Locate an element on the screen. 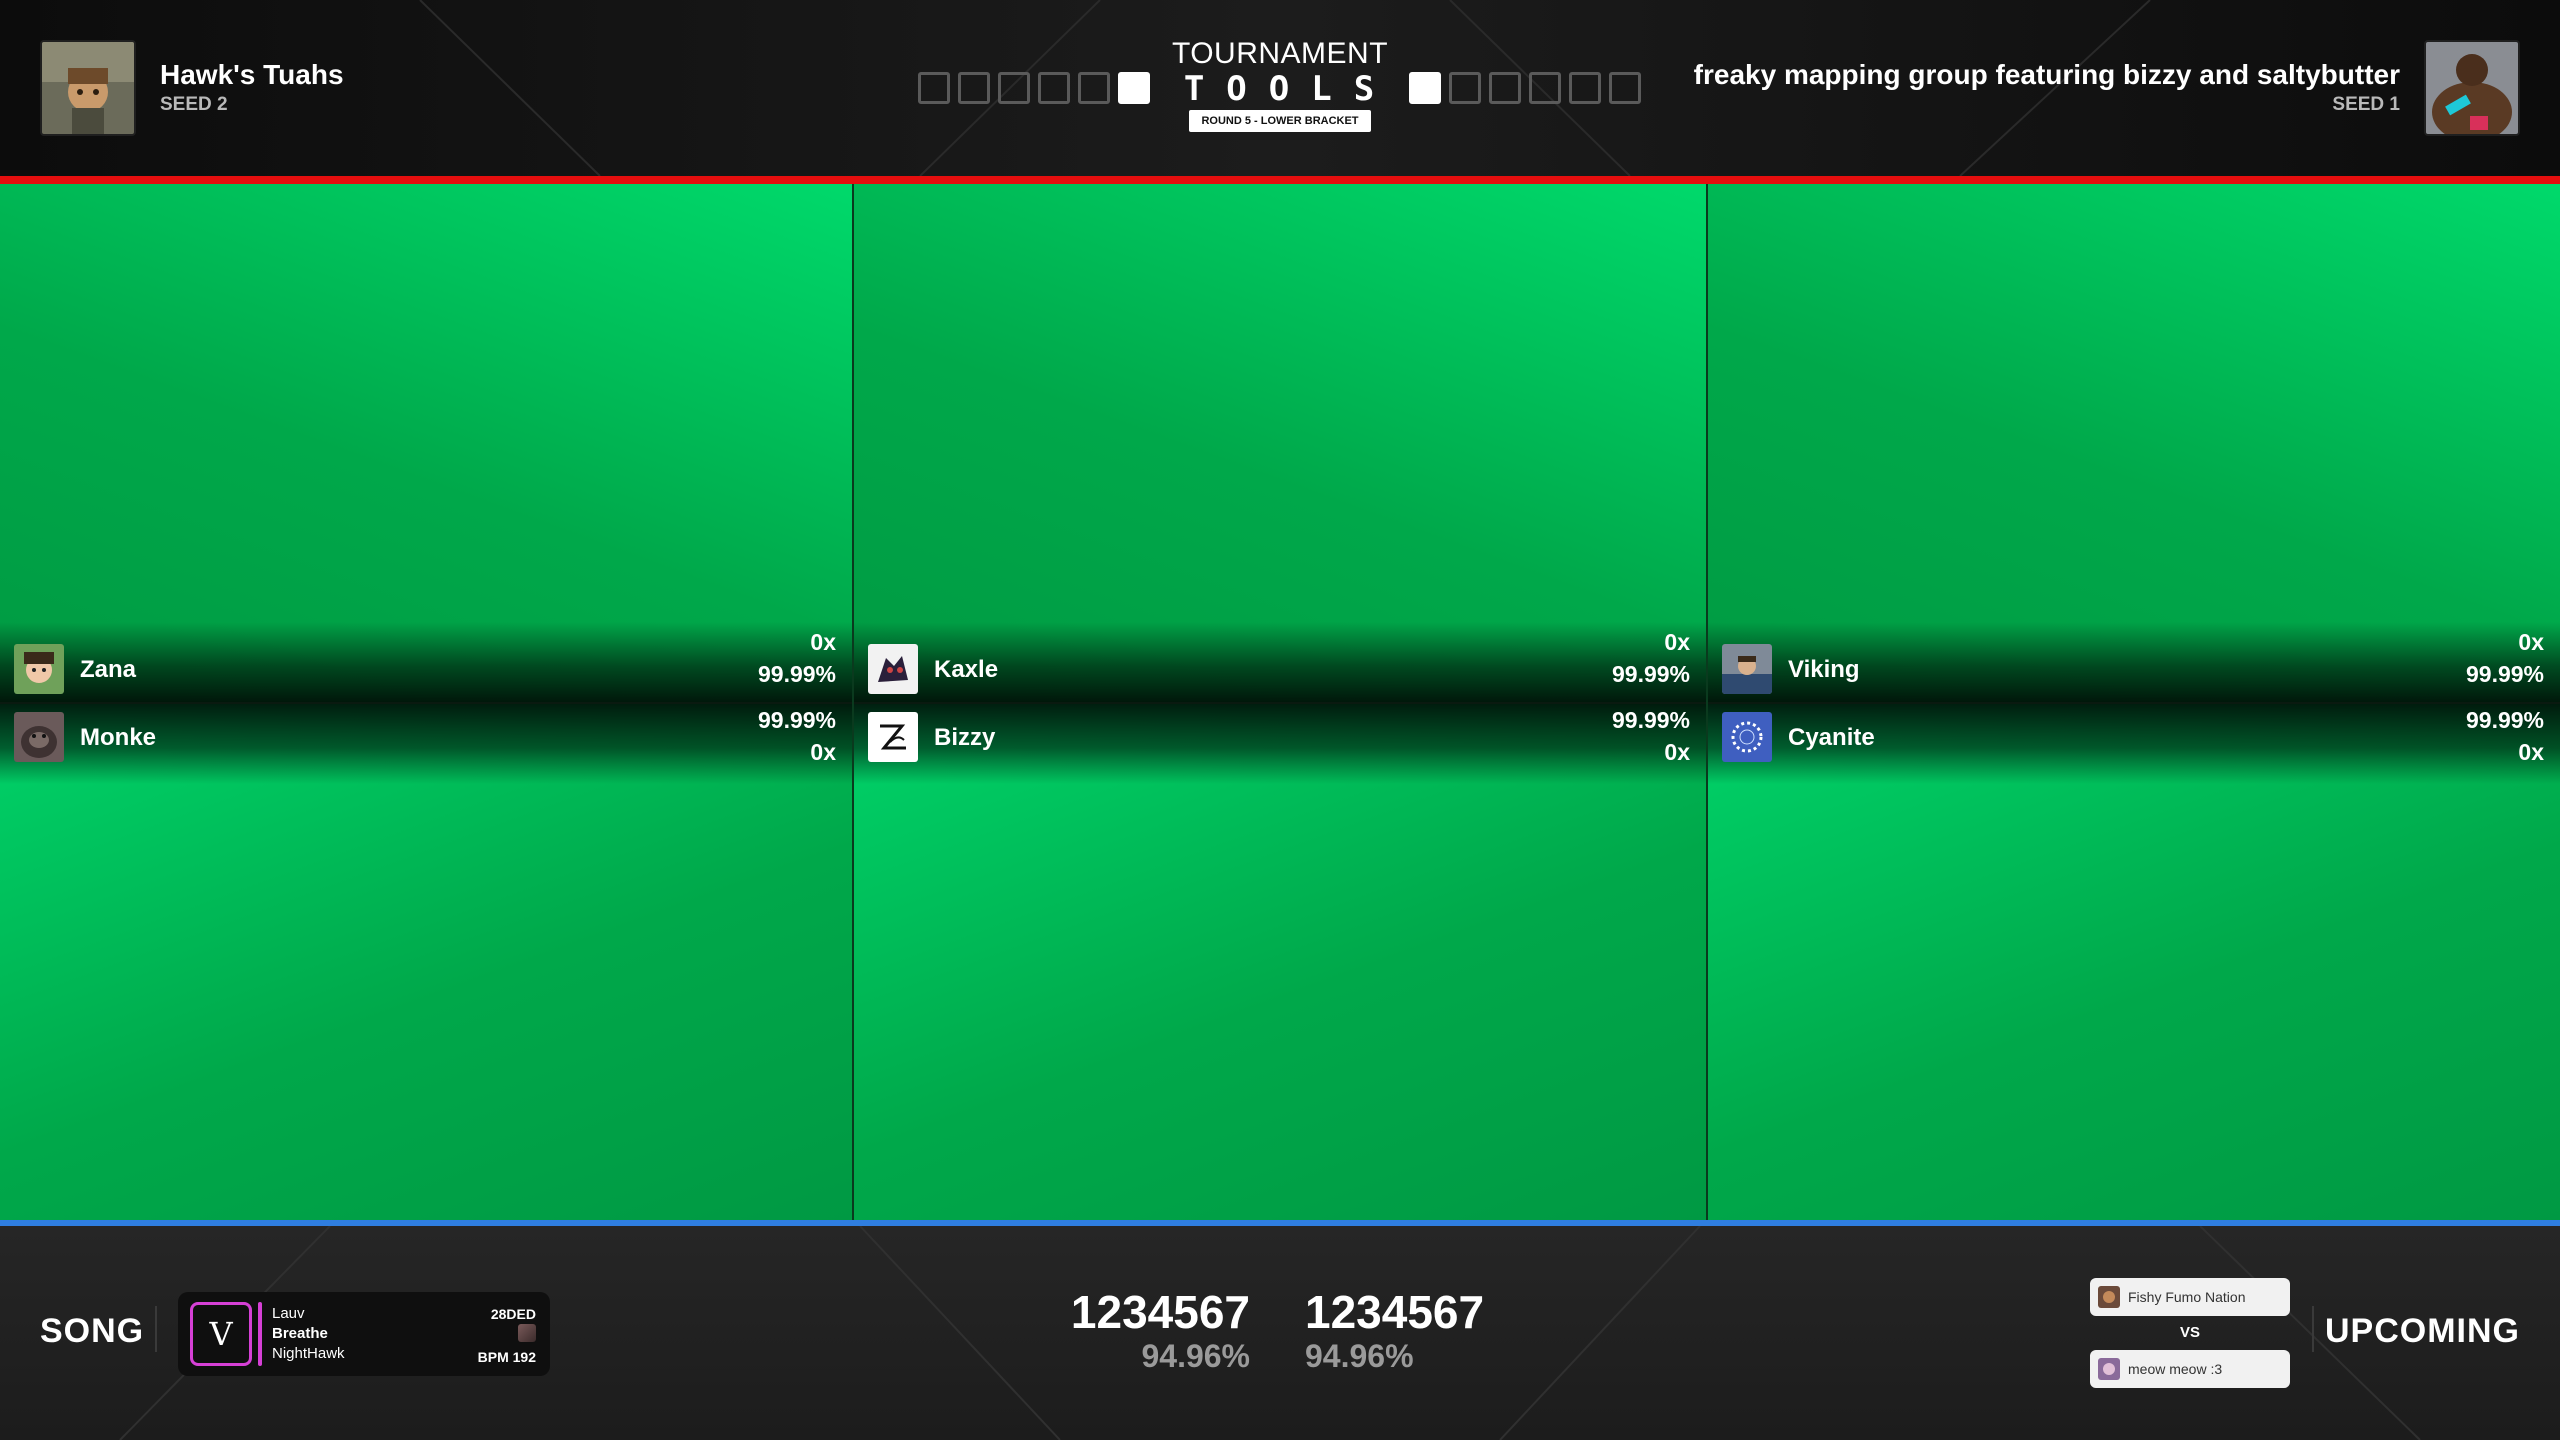 This screenshot has height=1440, width=2560. score-left: 1234567 94.96% is located at coordinates (1160, 1330).